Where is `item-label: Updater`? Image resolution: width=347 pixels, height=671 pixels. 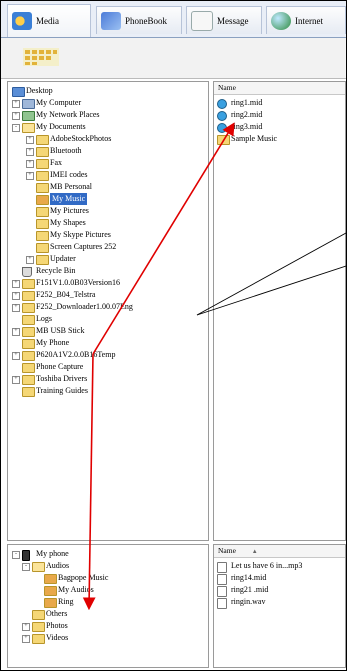 item-label: Updater is located at coordinates (63, 258).